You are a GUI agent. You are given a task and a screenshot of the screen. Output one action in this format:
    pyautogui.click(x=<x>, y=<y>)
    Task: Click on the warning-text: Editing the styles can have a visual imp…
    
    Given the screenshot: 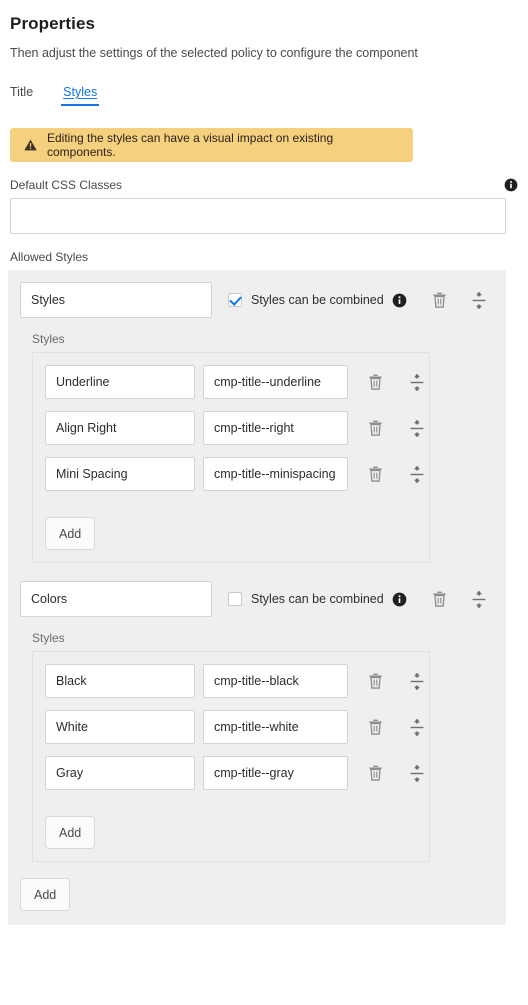 What is the action you would take?
    pyautogui.click(x=190, y=145)
    